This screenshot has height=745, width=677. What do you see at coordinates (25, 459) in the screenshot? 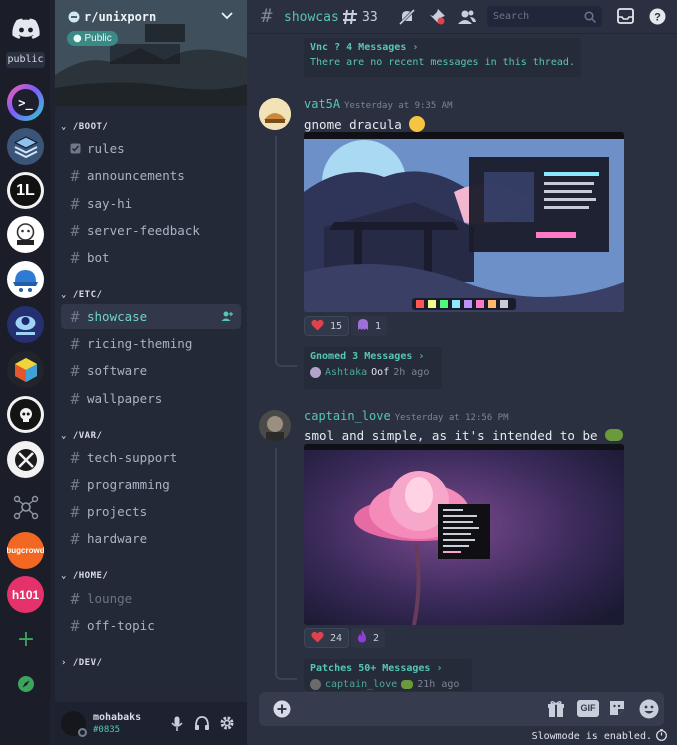
I see `server-no` at bounding box center [25, 459].